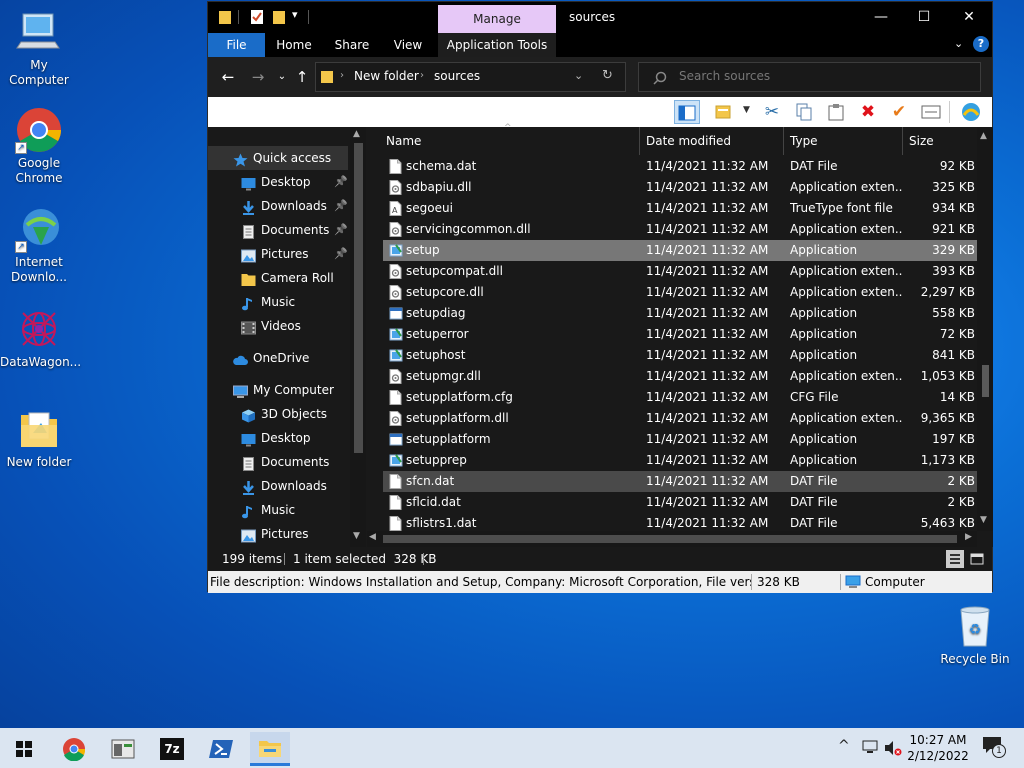  I want to click on refresh-icon: ↻, so click(607, 75).